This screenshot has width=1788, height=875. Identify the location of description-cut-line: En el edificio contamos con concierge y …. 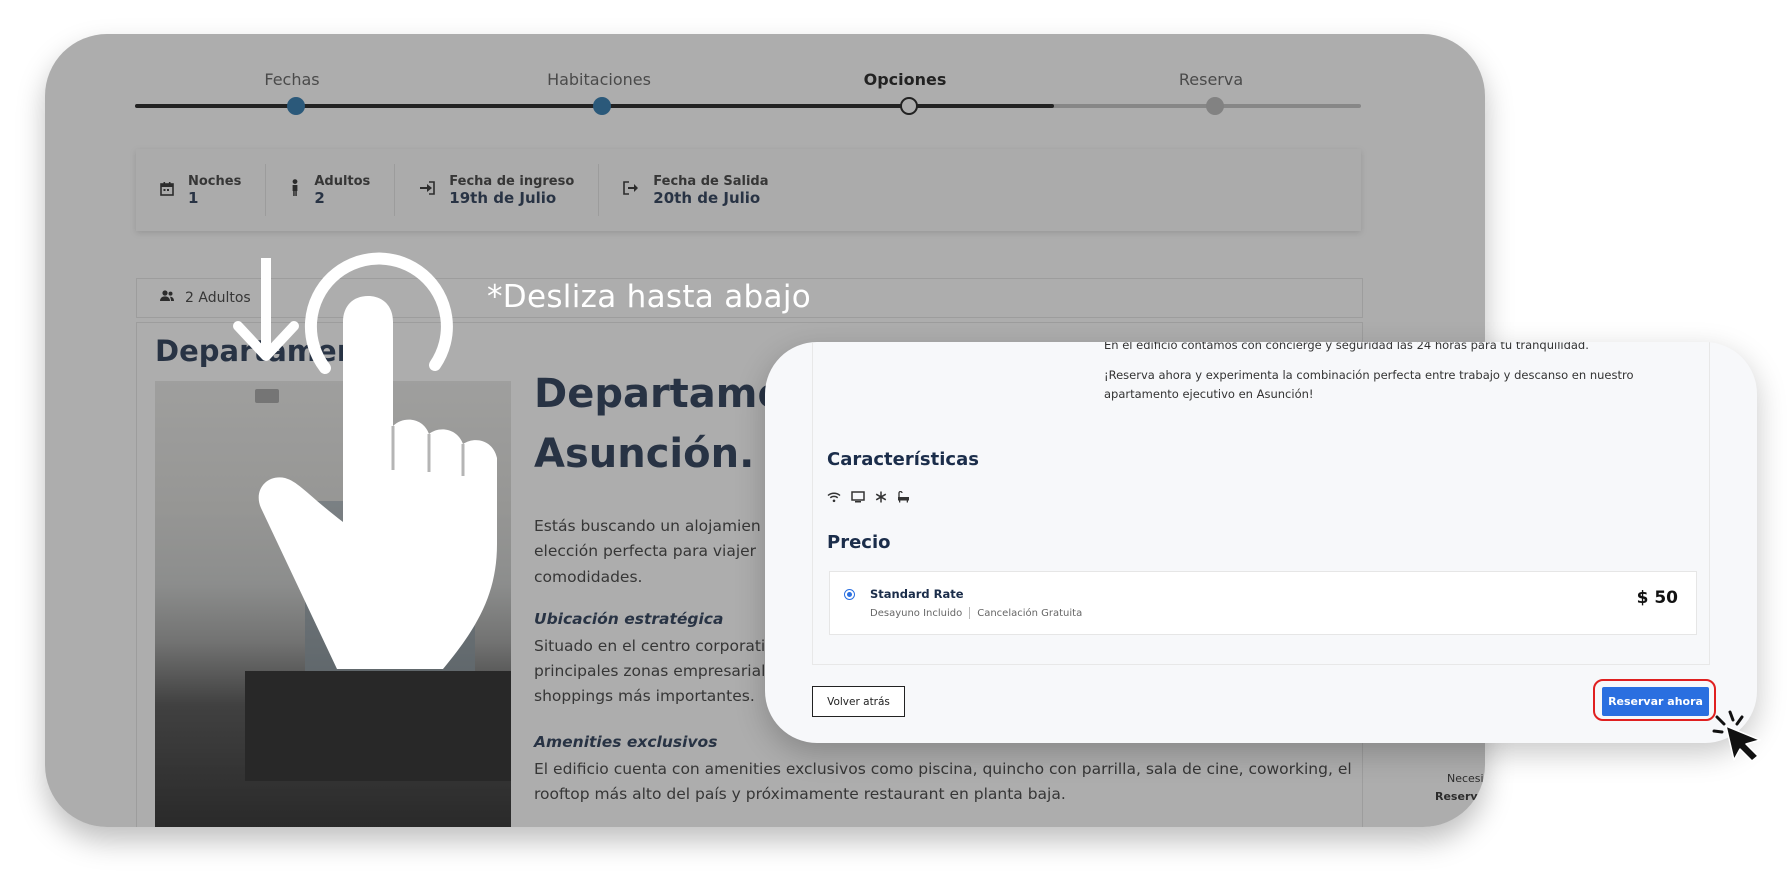
(1346, 347).